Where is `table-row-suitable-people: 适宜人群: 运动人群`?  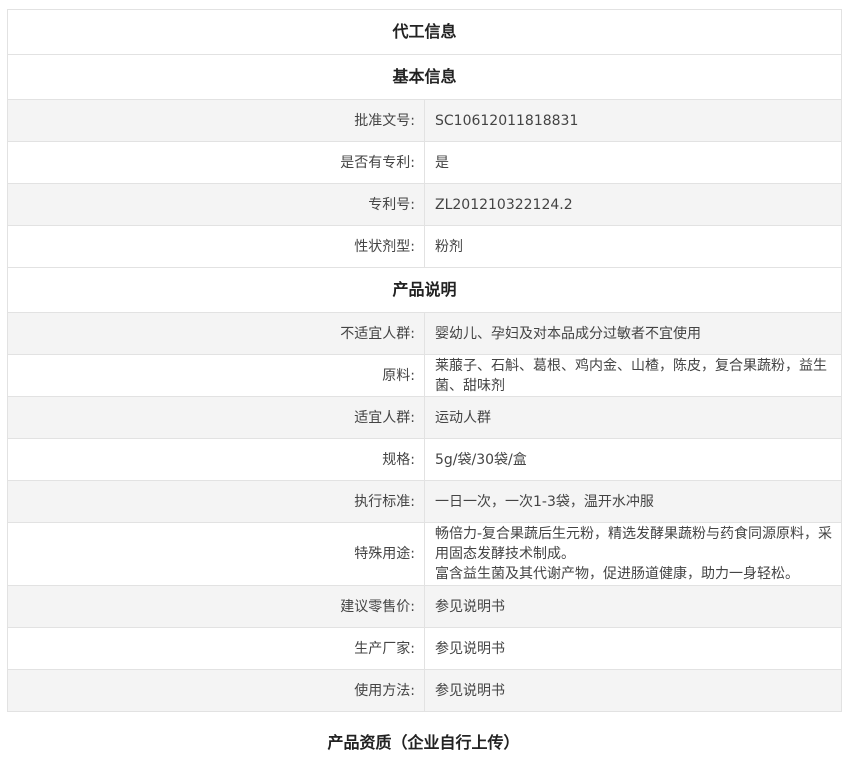 table-row-suitable-people: 适宜人群: 运动人群 is located at coordinates (424, 417).